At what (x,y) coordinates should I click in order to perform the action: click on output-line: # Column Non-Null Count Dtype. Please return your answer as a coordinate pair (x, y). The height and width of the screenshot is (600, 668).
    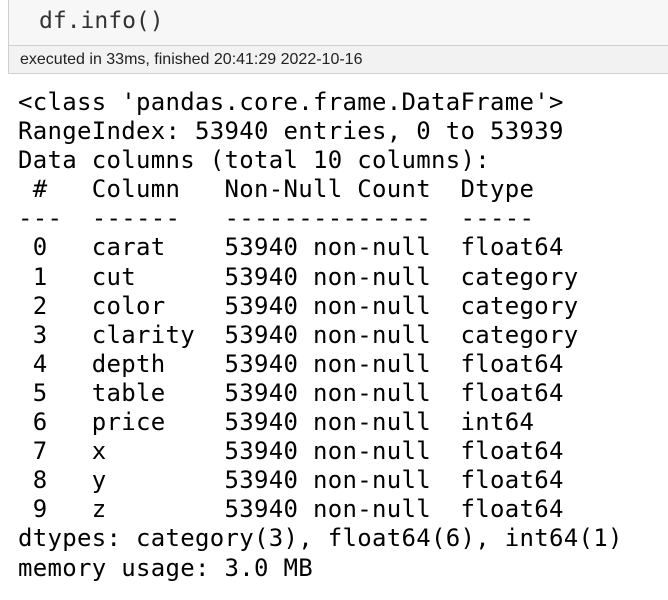
    Looking at the image, I should click on (298, 189).